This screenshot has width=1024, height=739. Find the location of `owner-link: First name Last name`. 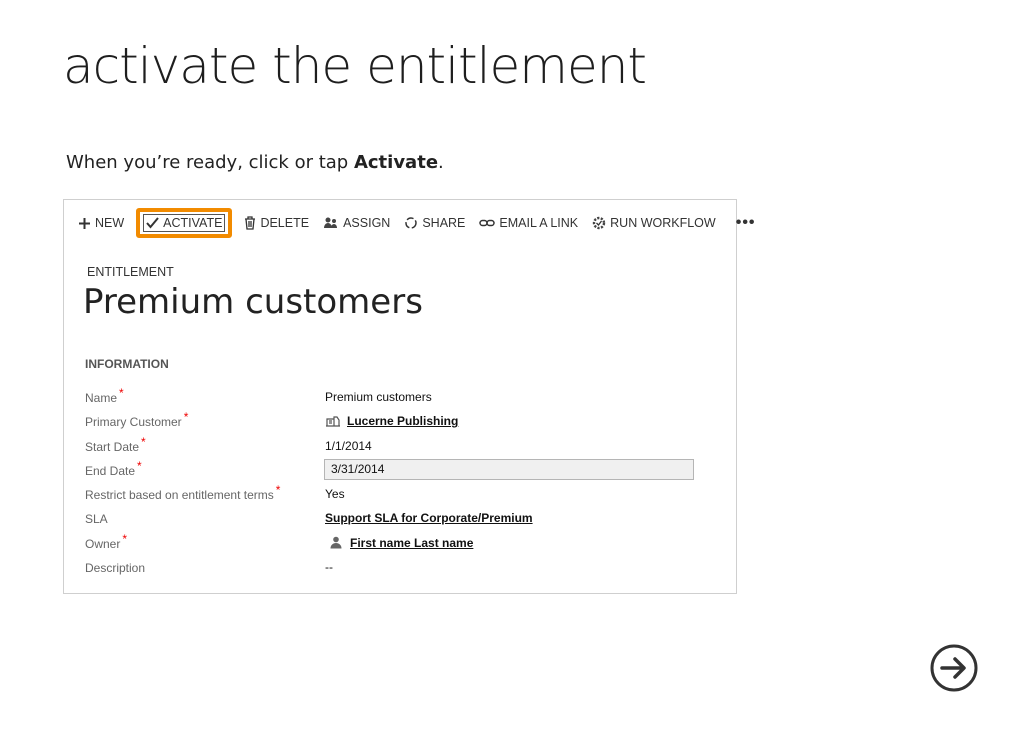

owner-link: First name Last name is located at coordinates (411, 543).